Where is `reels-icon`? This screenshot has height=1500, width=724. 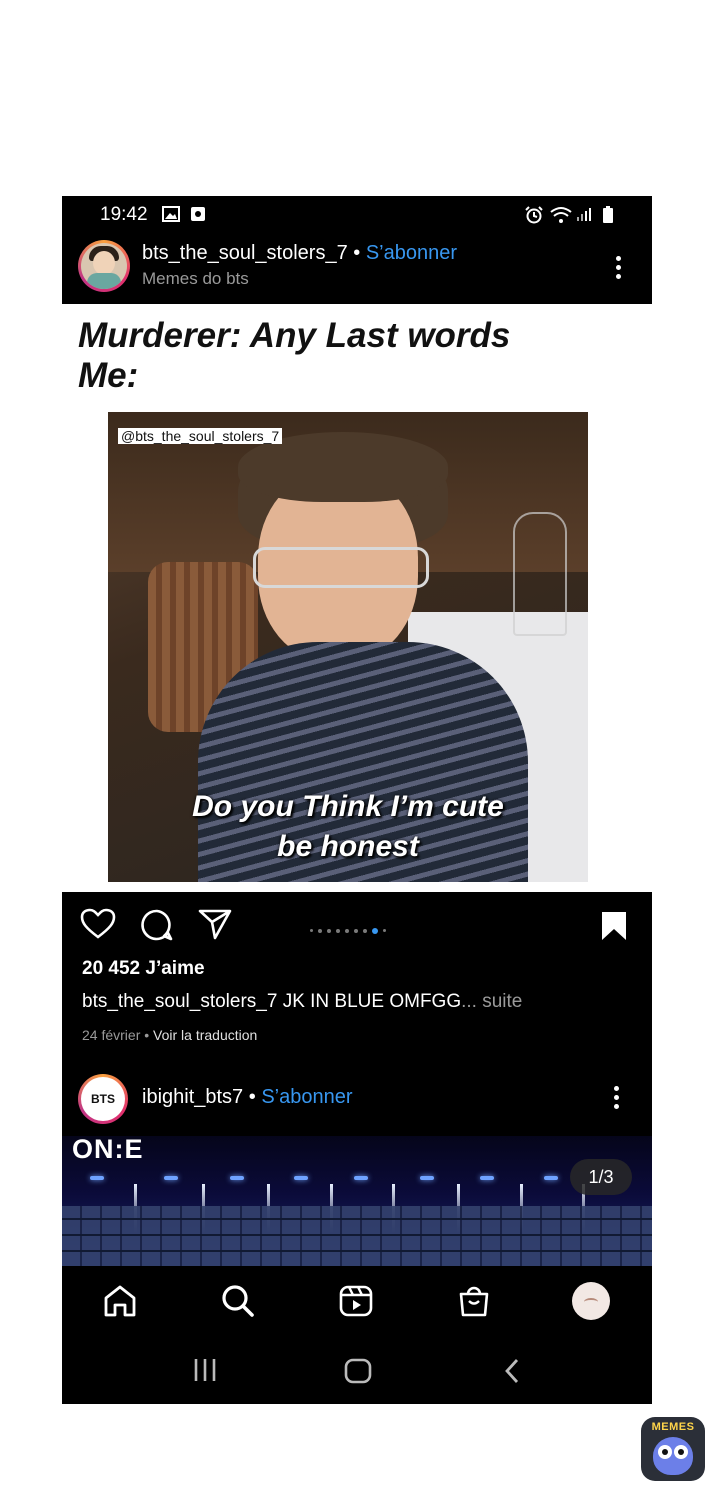
reels-icon is located at coordinates (356, 1303).